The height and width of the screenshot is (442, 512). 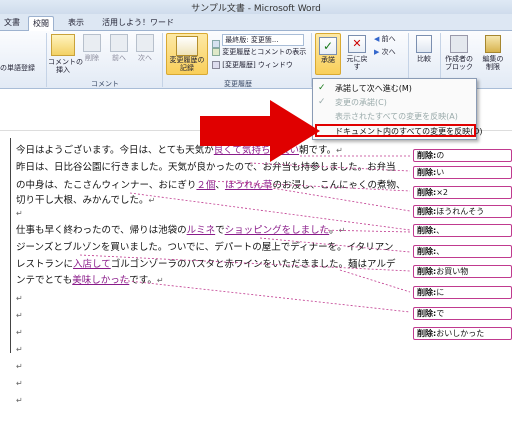 What do you see at coordinates (440, 172) in the screenshot?
I see `balloon-text: い` at bounding box center [440, 172].